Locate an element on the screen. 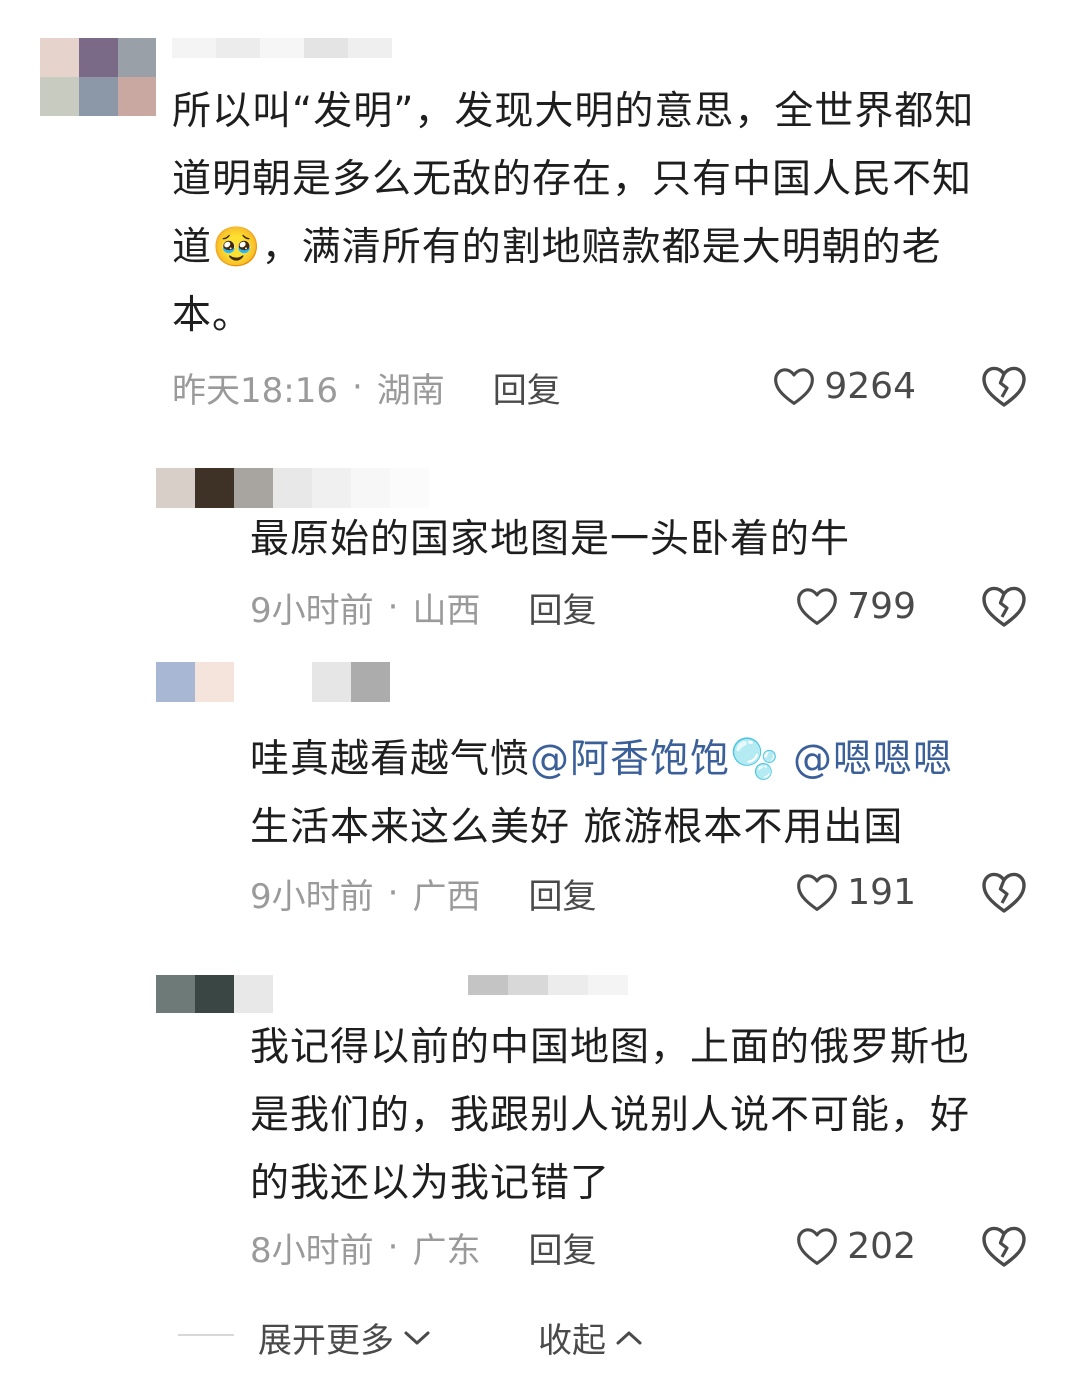 This screenshot has width=1080, height=1391. comment-line: 道明朝是多么无敌的存在，只有中国人民不知 is located at coordinates (572, 179).